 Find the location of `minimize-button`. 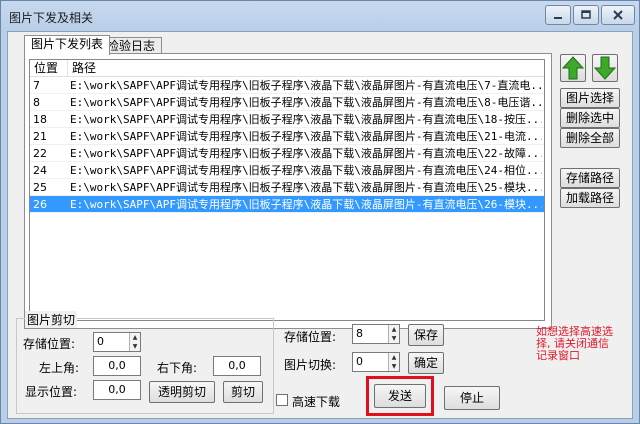

minimize-button is located at coordinates (558, 15).